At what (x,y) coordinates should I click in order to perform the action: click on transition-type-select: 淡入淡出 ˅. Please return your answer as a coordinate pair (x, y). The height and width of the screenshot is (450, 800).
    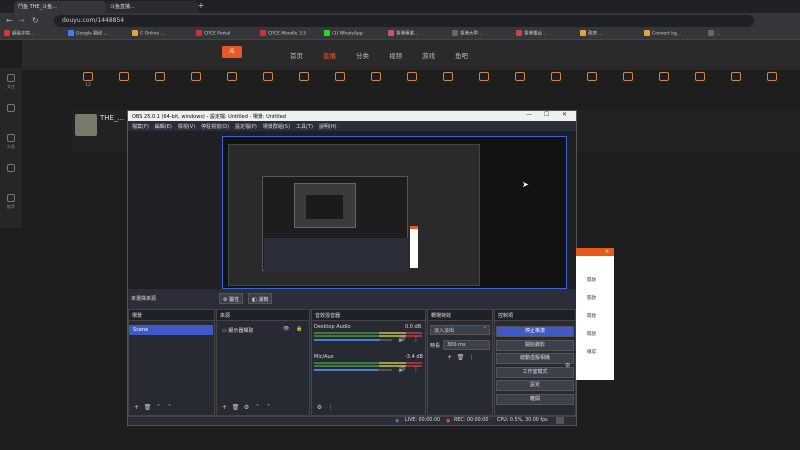
    Looking at the image, I should click on (460, 330).